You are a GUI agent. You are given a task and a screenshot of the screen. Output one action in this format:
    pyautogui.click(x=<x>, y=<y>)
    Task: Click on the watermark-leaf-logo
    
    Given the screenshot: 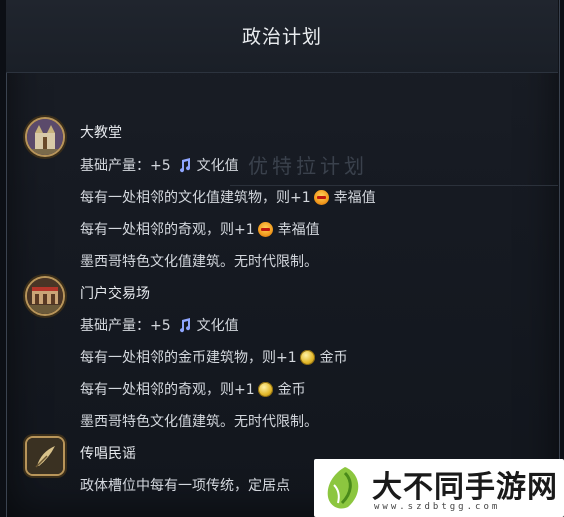 What is the action you would take?
    pyautogui.click(x=343, y=488)
    